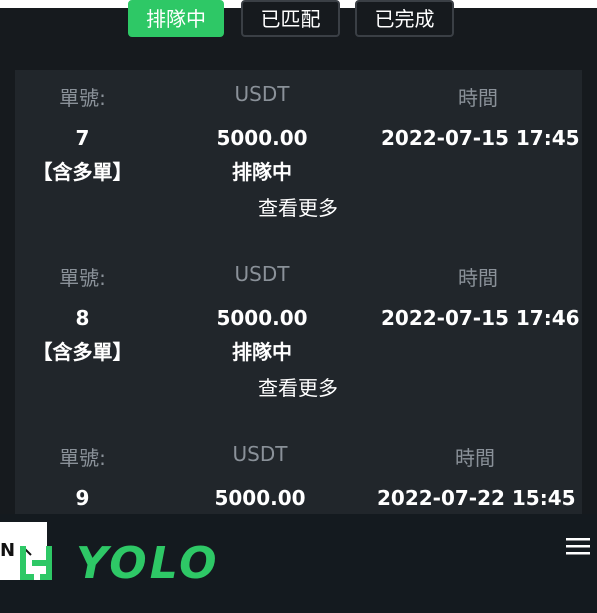  What do you see at coordinates (404, 18) in the screenshot?
I see `tab-completed: 已完成` at bounding box center [404, 18].